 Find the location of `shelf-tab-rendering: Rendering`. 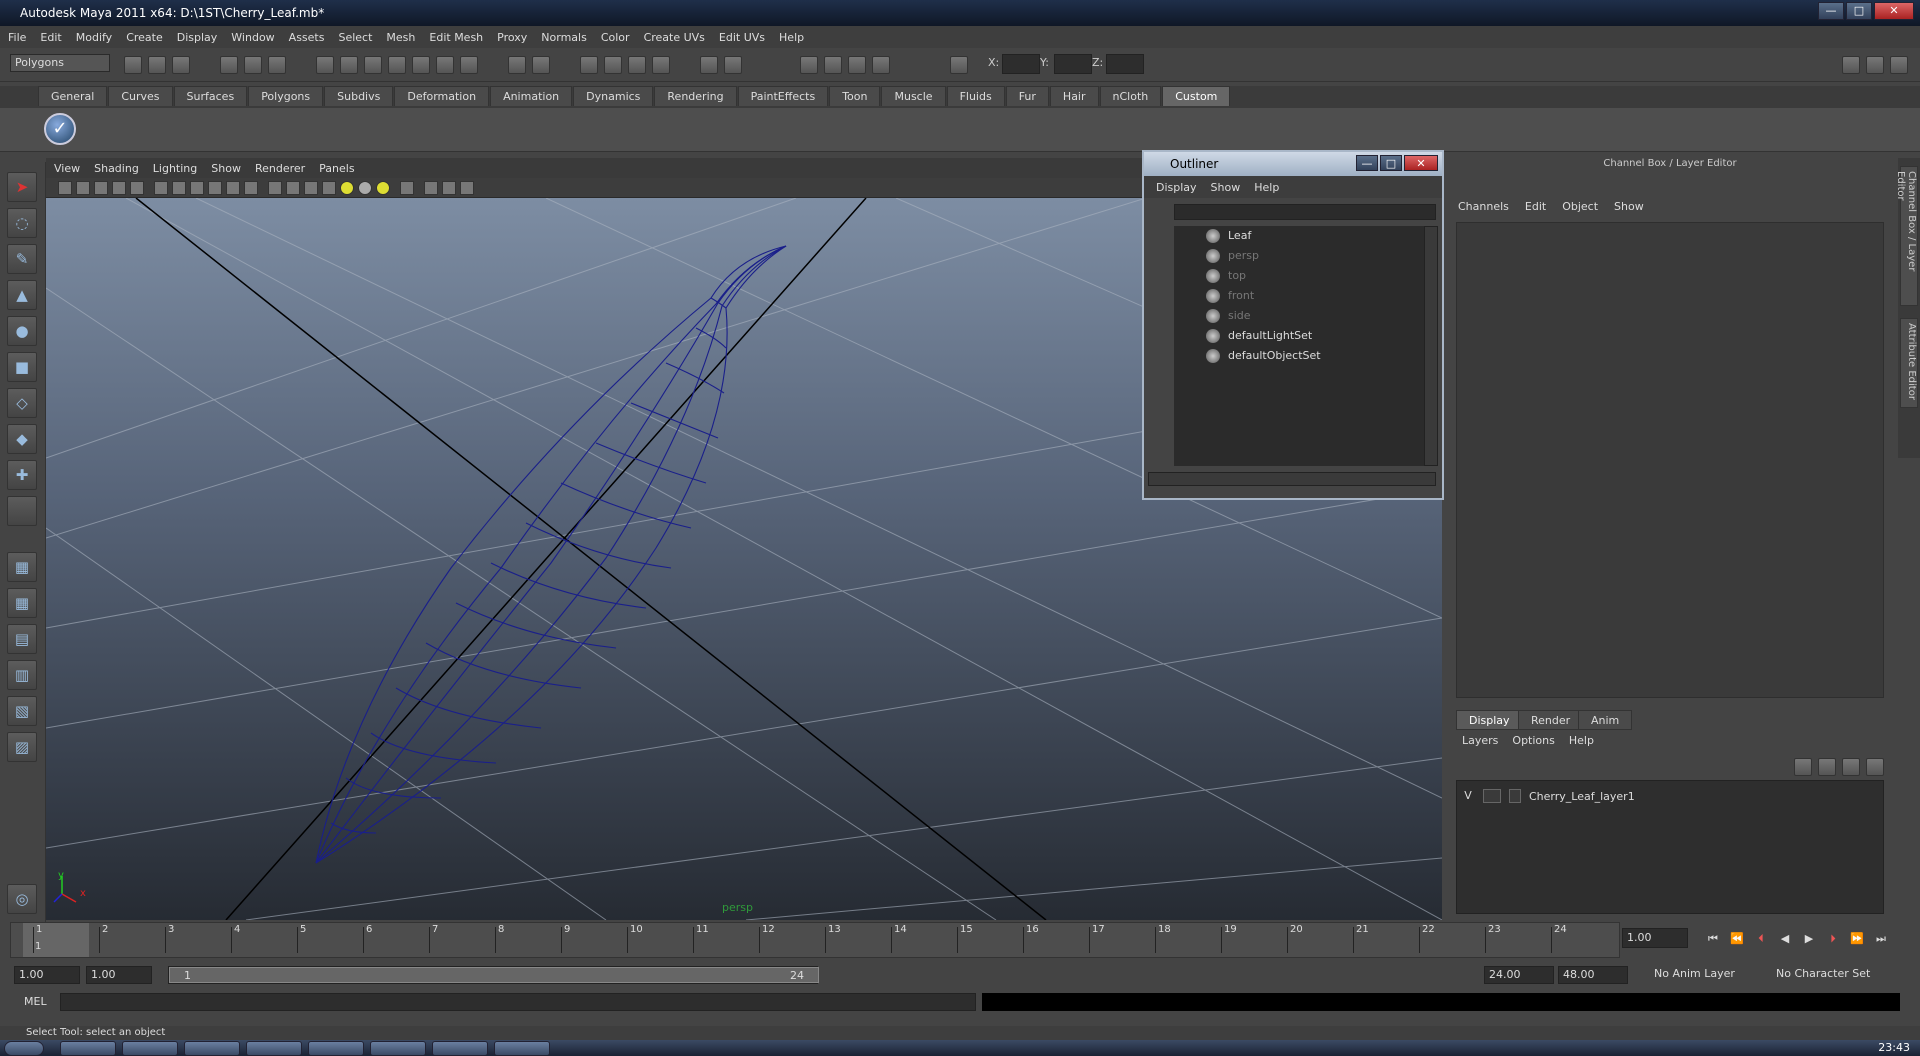

shelf-tab-rendering: Rendering is located at coordinates (695, 96).